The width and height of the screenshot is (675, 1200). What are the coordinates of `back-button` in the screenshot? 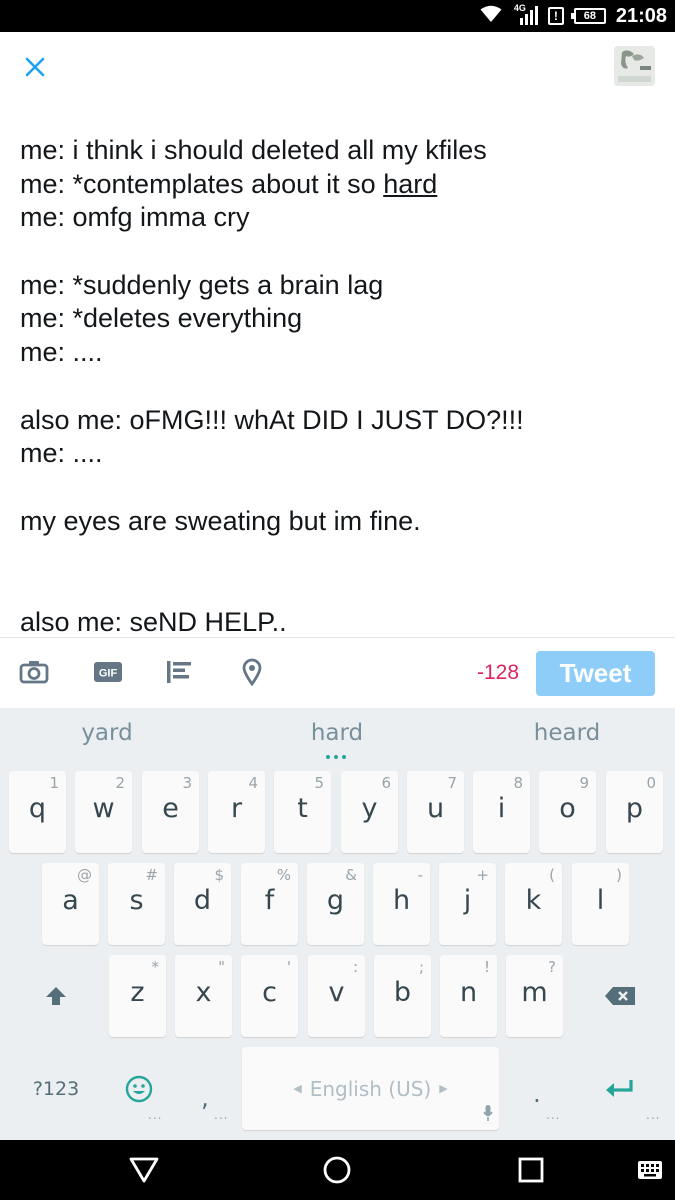 It's located at (144, 1170).